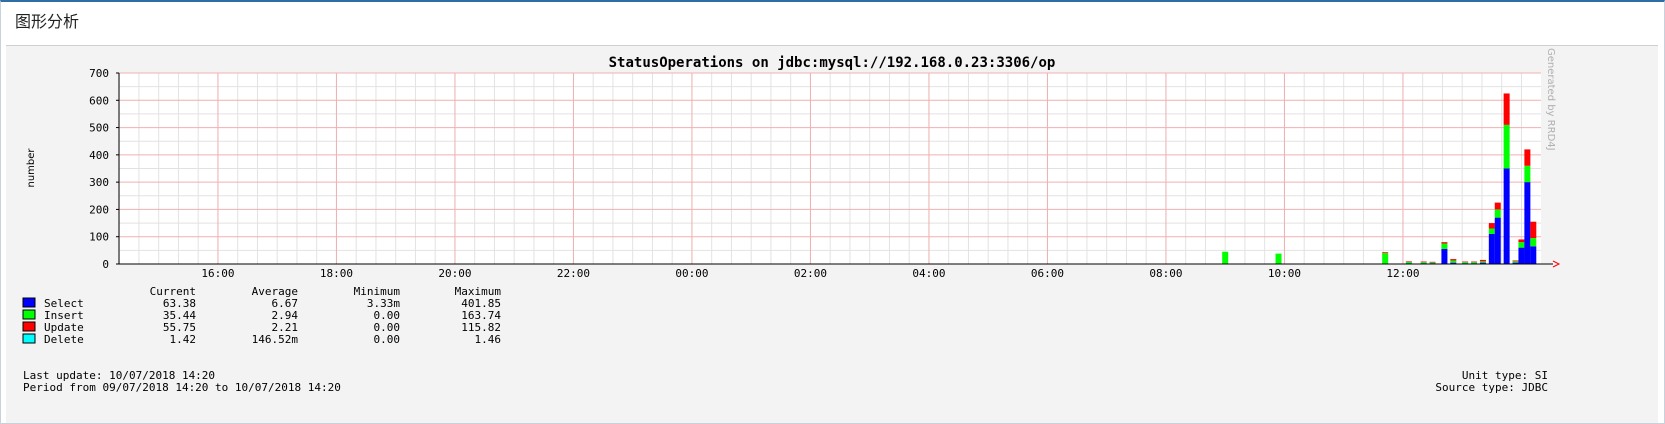 The image size is (1665, 424). What do you see at coordinates (99, 209) in the screenshot?
I see `y-tick-label: 200` at bounding box center [99, 209].